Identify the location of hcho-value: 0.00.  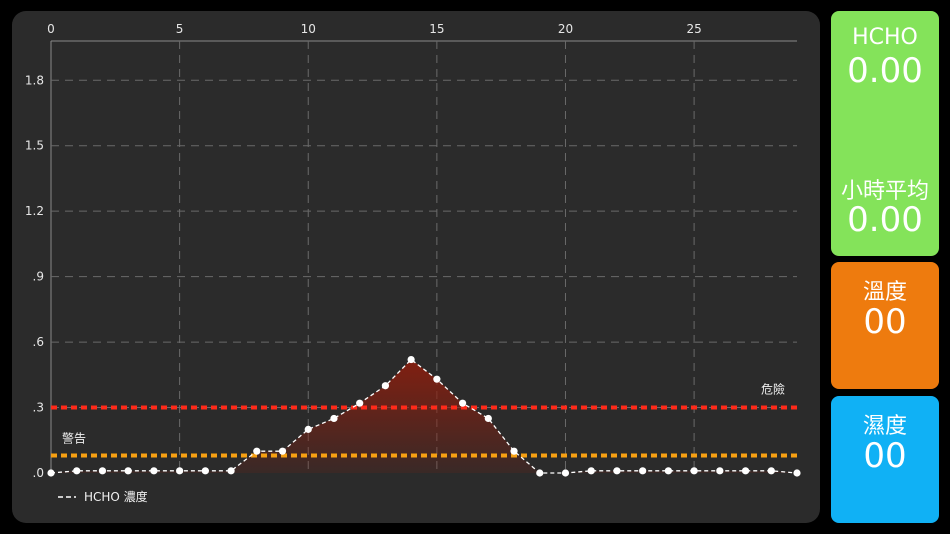
(885, 71).